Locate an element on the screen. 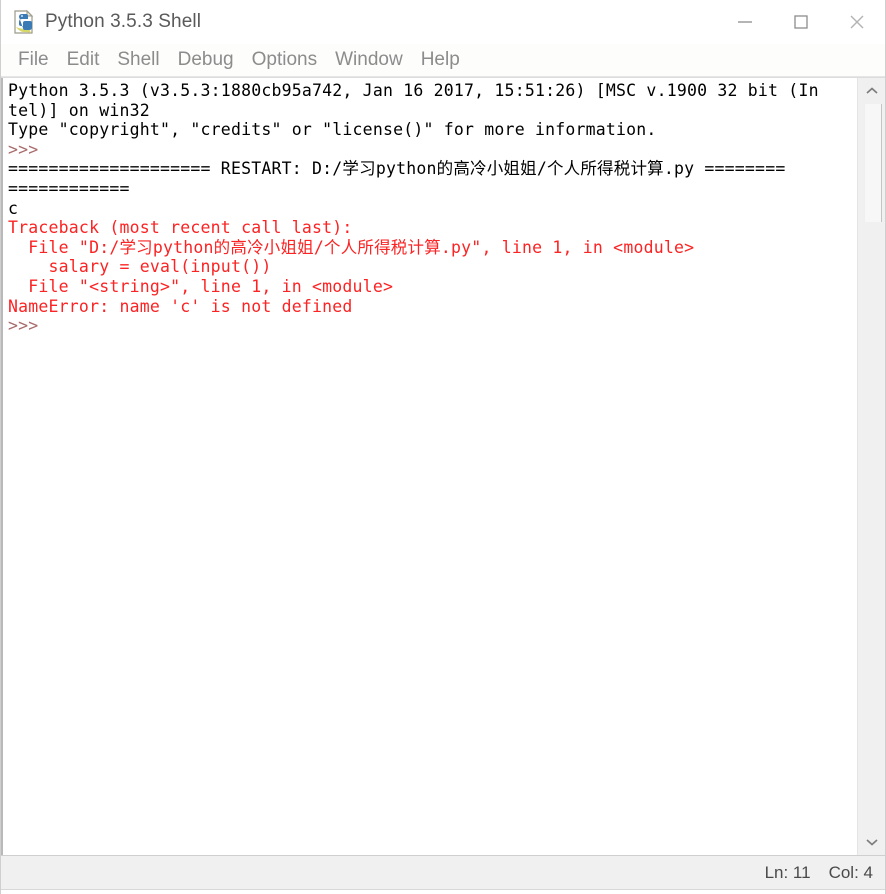  scrollbar-track is located at coordinates (872, 466).